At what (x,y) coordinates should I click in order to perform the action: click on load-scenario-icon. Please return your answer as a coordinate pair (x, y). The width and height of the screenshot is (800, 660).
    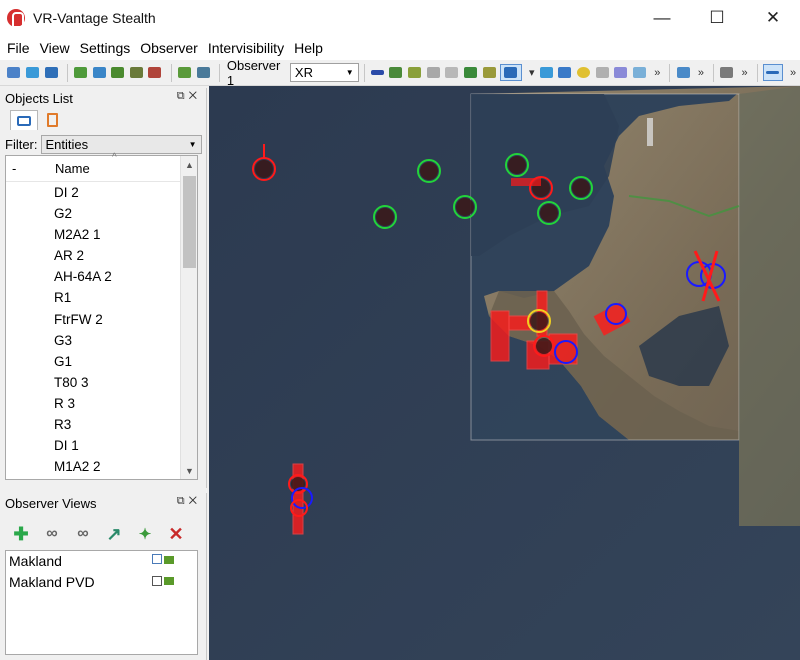
    Looking at the image, I should click on (14, 72).